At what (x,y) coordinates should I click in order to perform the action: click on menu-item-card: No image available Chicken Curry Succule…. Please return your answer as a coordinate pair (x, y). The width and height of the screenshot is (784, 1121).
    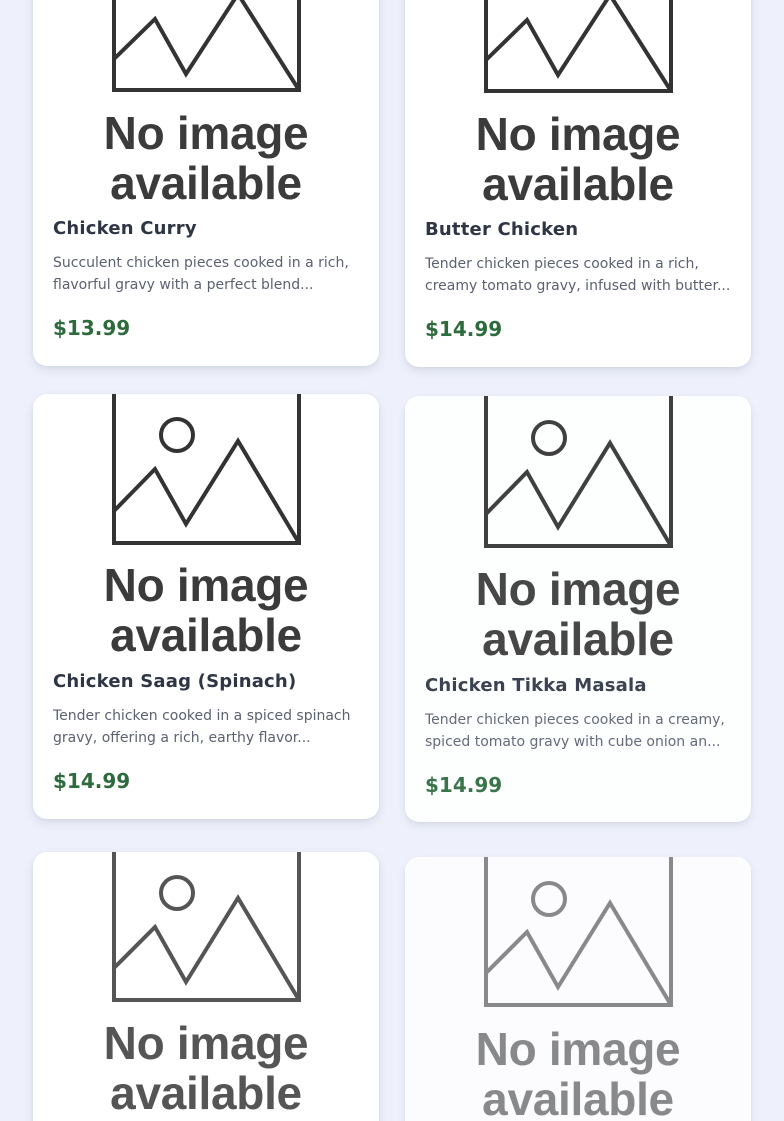
    Looking at the image, I should click on (206, 183).